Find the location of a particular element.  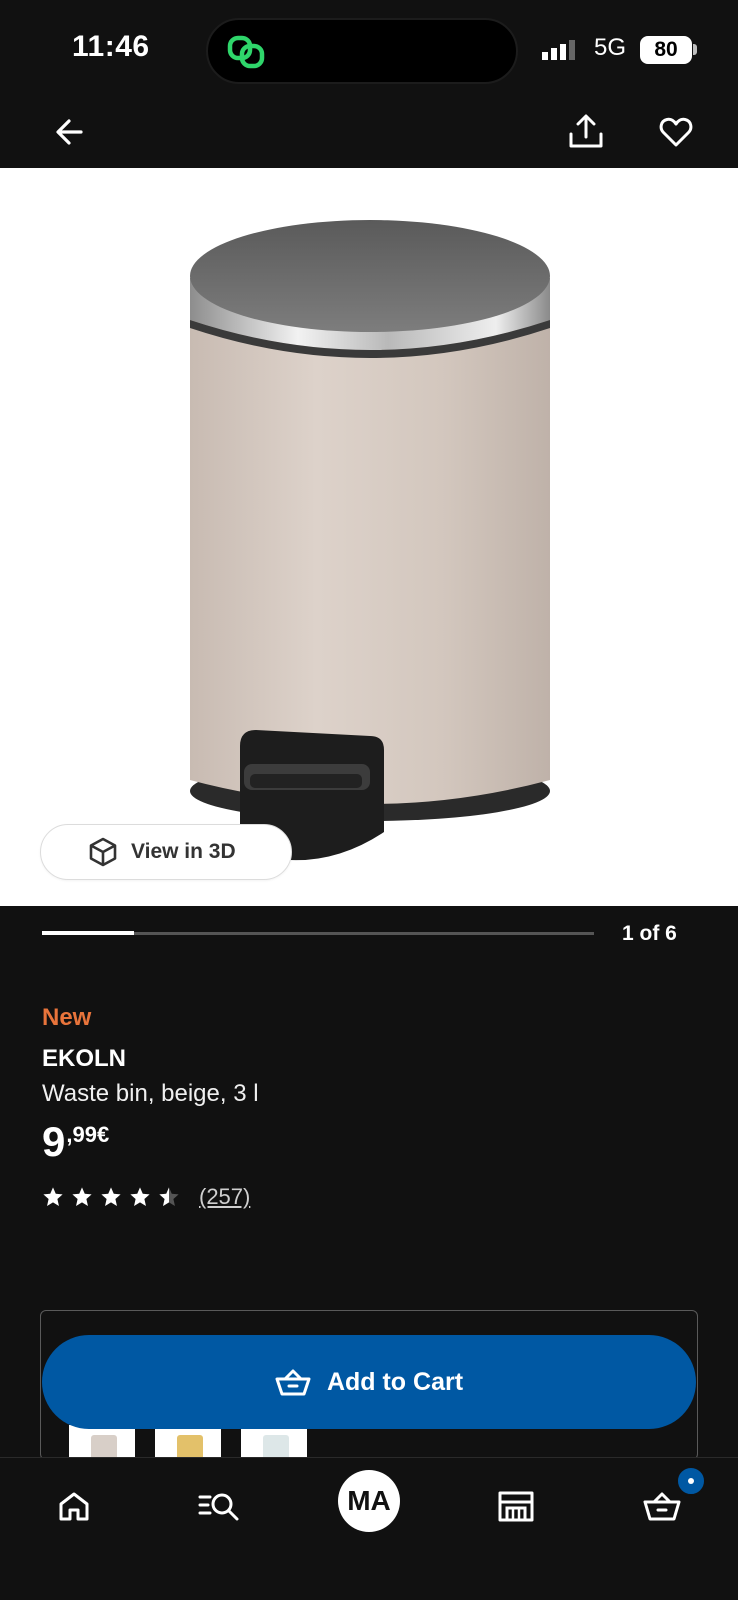

heart-icon is located at coordinates (676, 132).